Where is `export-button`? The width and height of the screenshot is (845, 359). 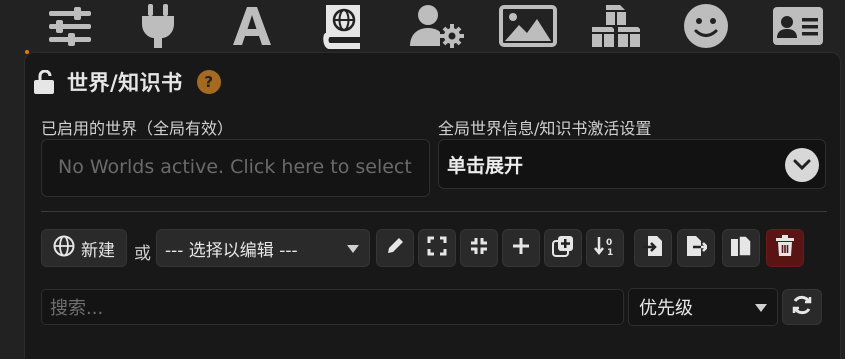 export-button is located at coordinates (696, 248).